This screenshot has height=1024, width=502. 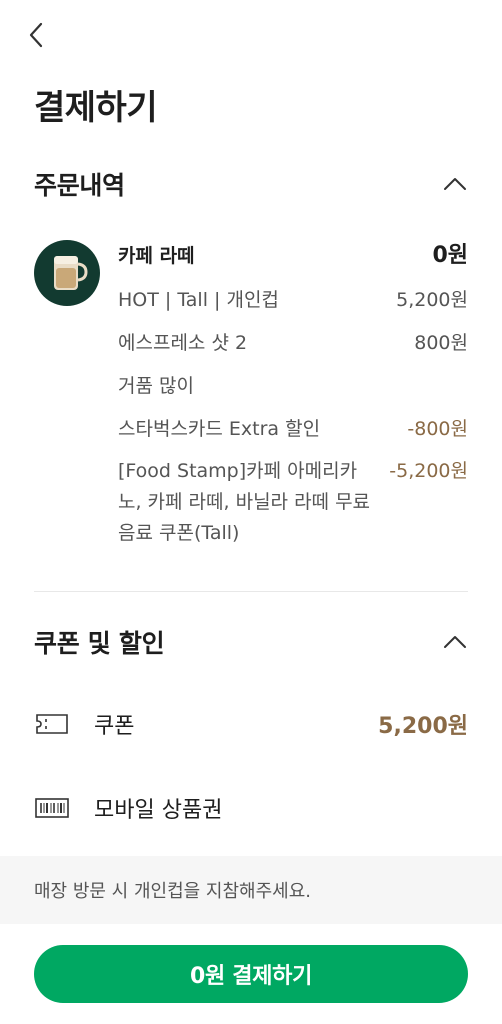 I want to click on option-price: 5,200원, so click(x=432, y=300).